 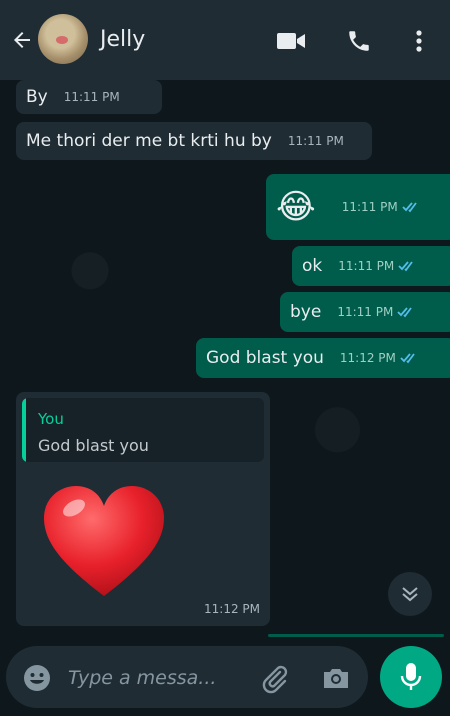 I want to click on quoted-author: You, so click(x=51, y=419).